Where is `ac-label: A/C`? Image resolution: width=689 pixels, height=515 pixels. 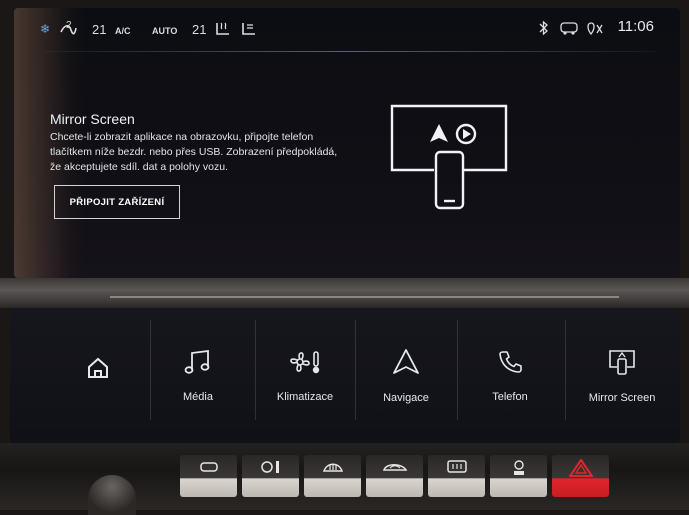 ac-label: A/C is located at coordinates (123, 31).